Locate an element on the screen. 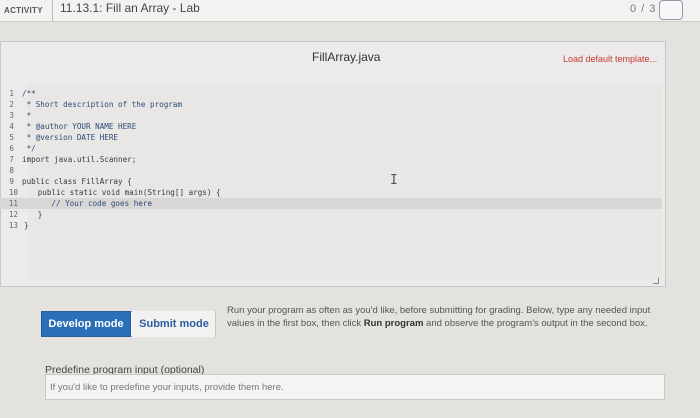  activity-title: 11.13.1: Fill an Array - Lab is located at coordinates (130, 8).